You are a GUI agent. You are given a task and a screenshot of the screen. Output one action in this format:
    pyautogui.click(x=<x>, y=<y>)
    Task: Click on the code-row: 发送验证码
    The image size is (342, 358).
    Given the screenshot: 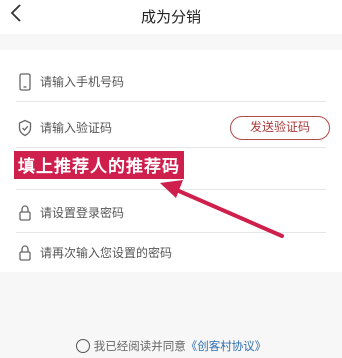 What is the action you would take?
    pyautogui.click(x=171, y=128)
    